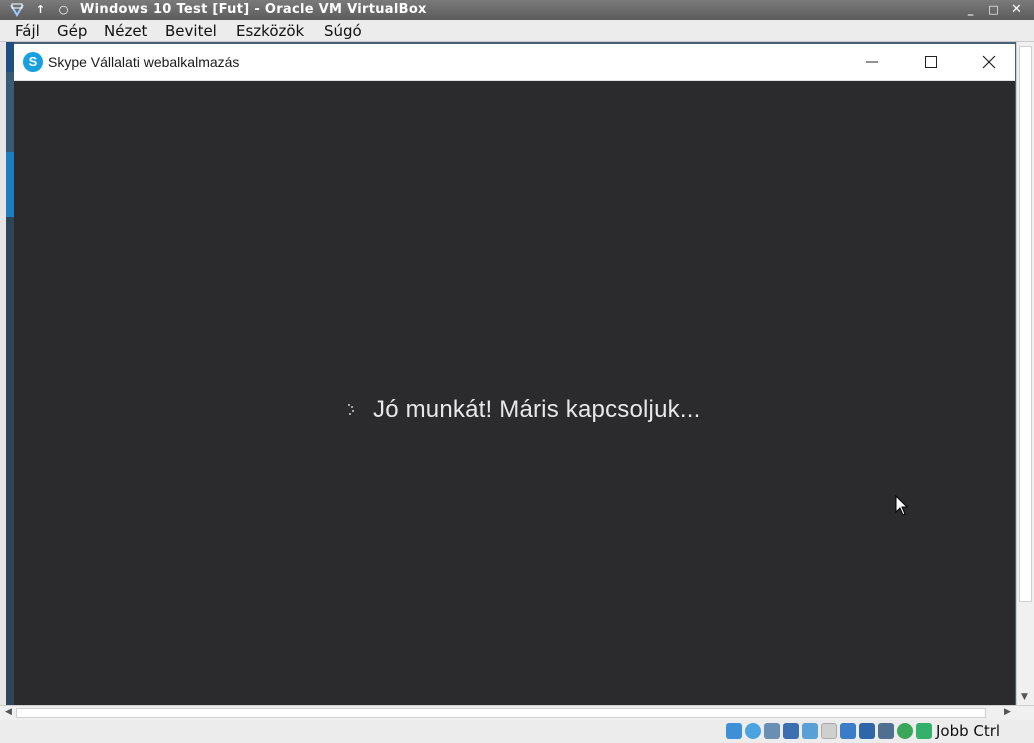 The width and height of the screenshot is (1034, 743). I want to click on audio-icon, so click(772, 731).